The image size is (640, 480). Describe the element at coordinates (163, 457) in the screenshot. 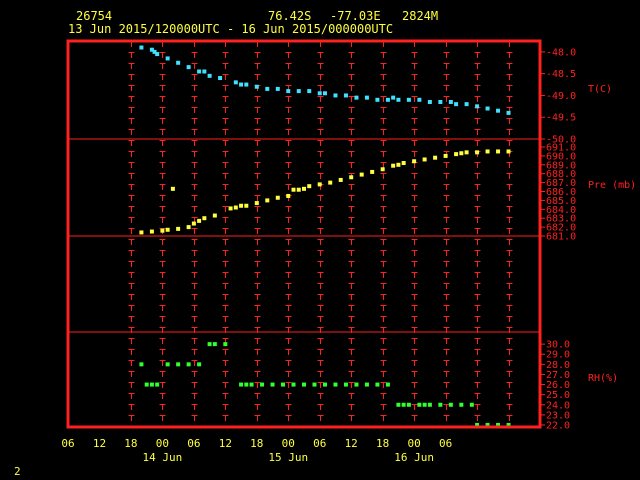

I see `x-day-label: 14 Jun` at that location.